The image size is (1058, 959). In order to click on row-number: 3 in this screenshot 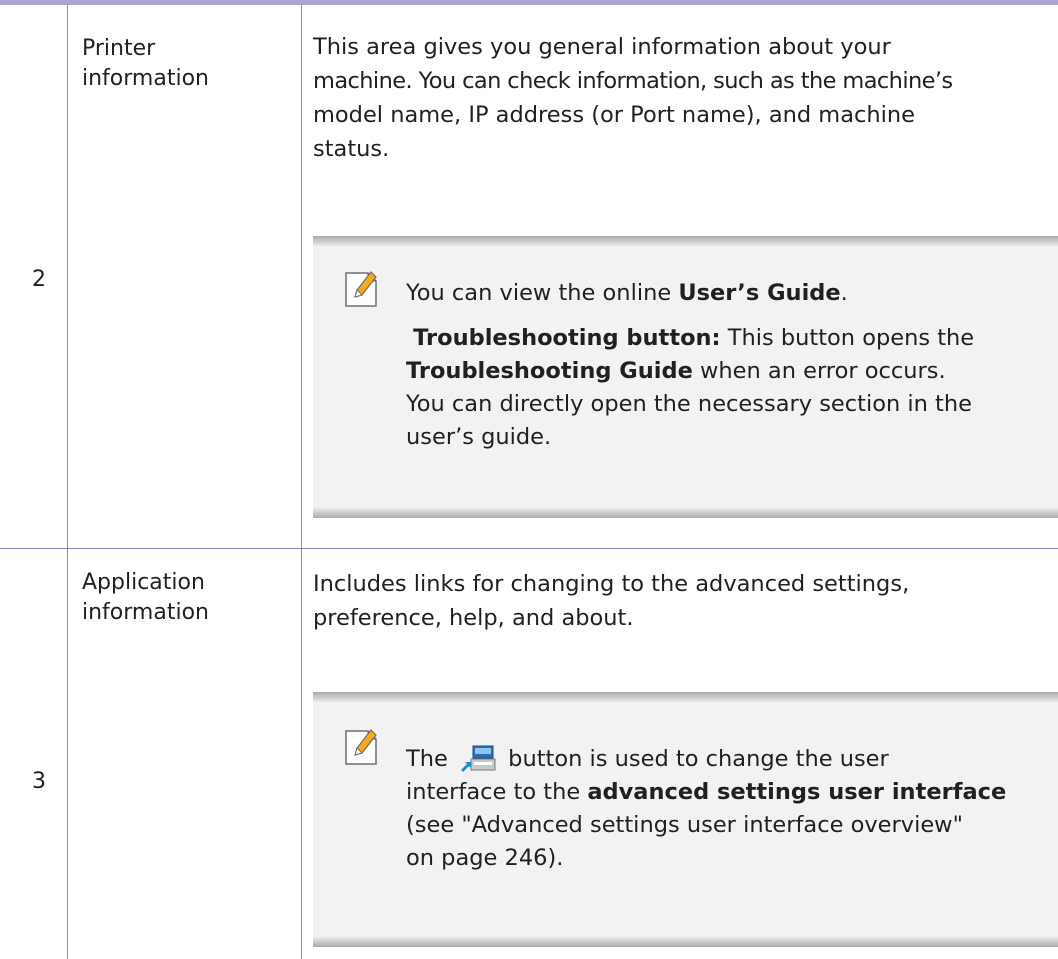, I will do `click(39, 781)`.